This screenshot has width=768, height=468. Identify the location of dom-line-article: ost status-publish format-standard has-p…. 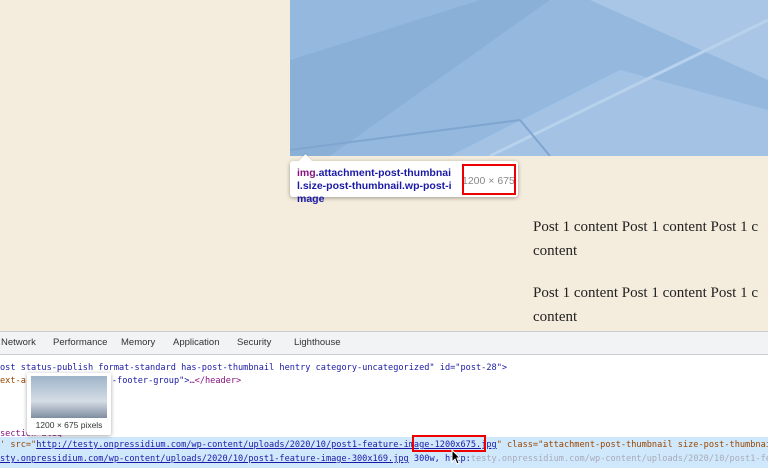
(253, 368).